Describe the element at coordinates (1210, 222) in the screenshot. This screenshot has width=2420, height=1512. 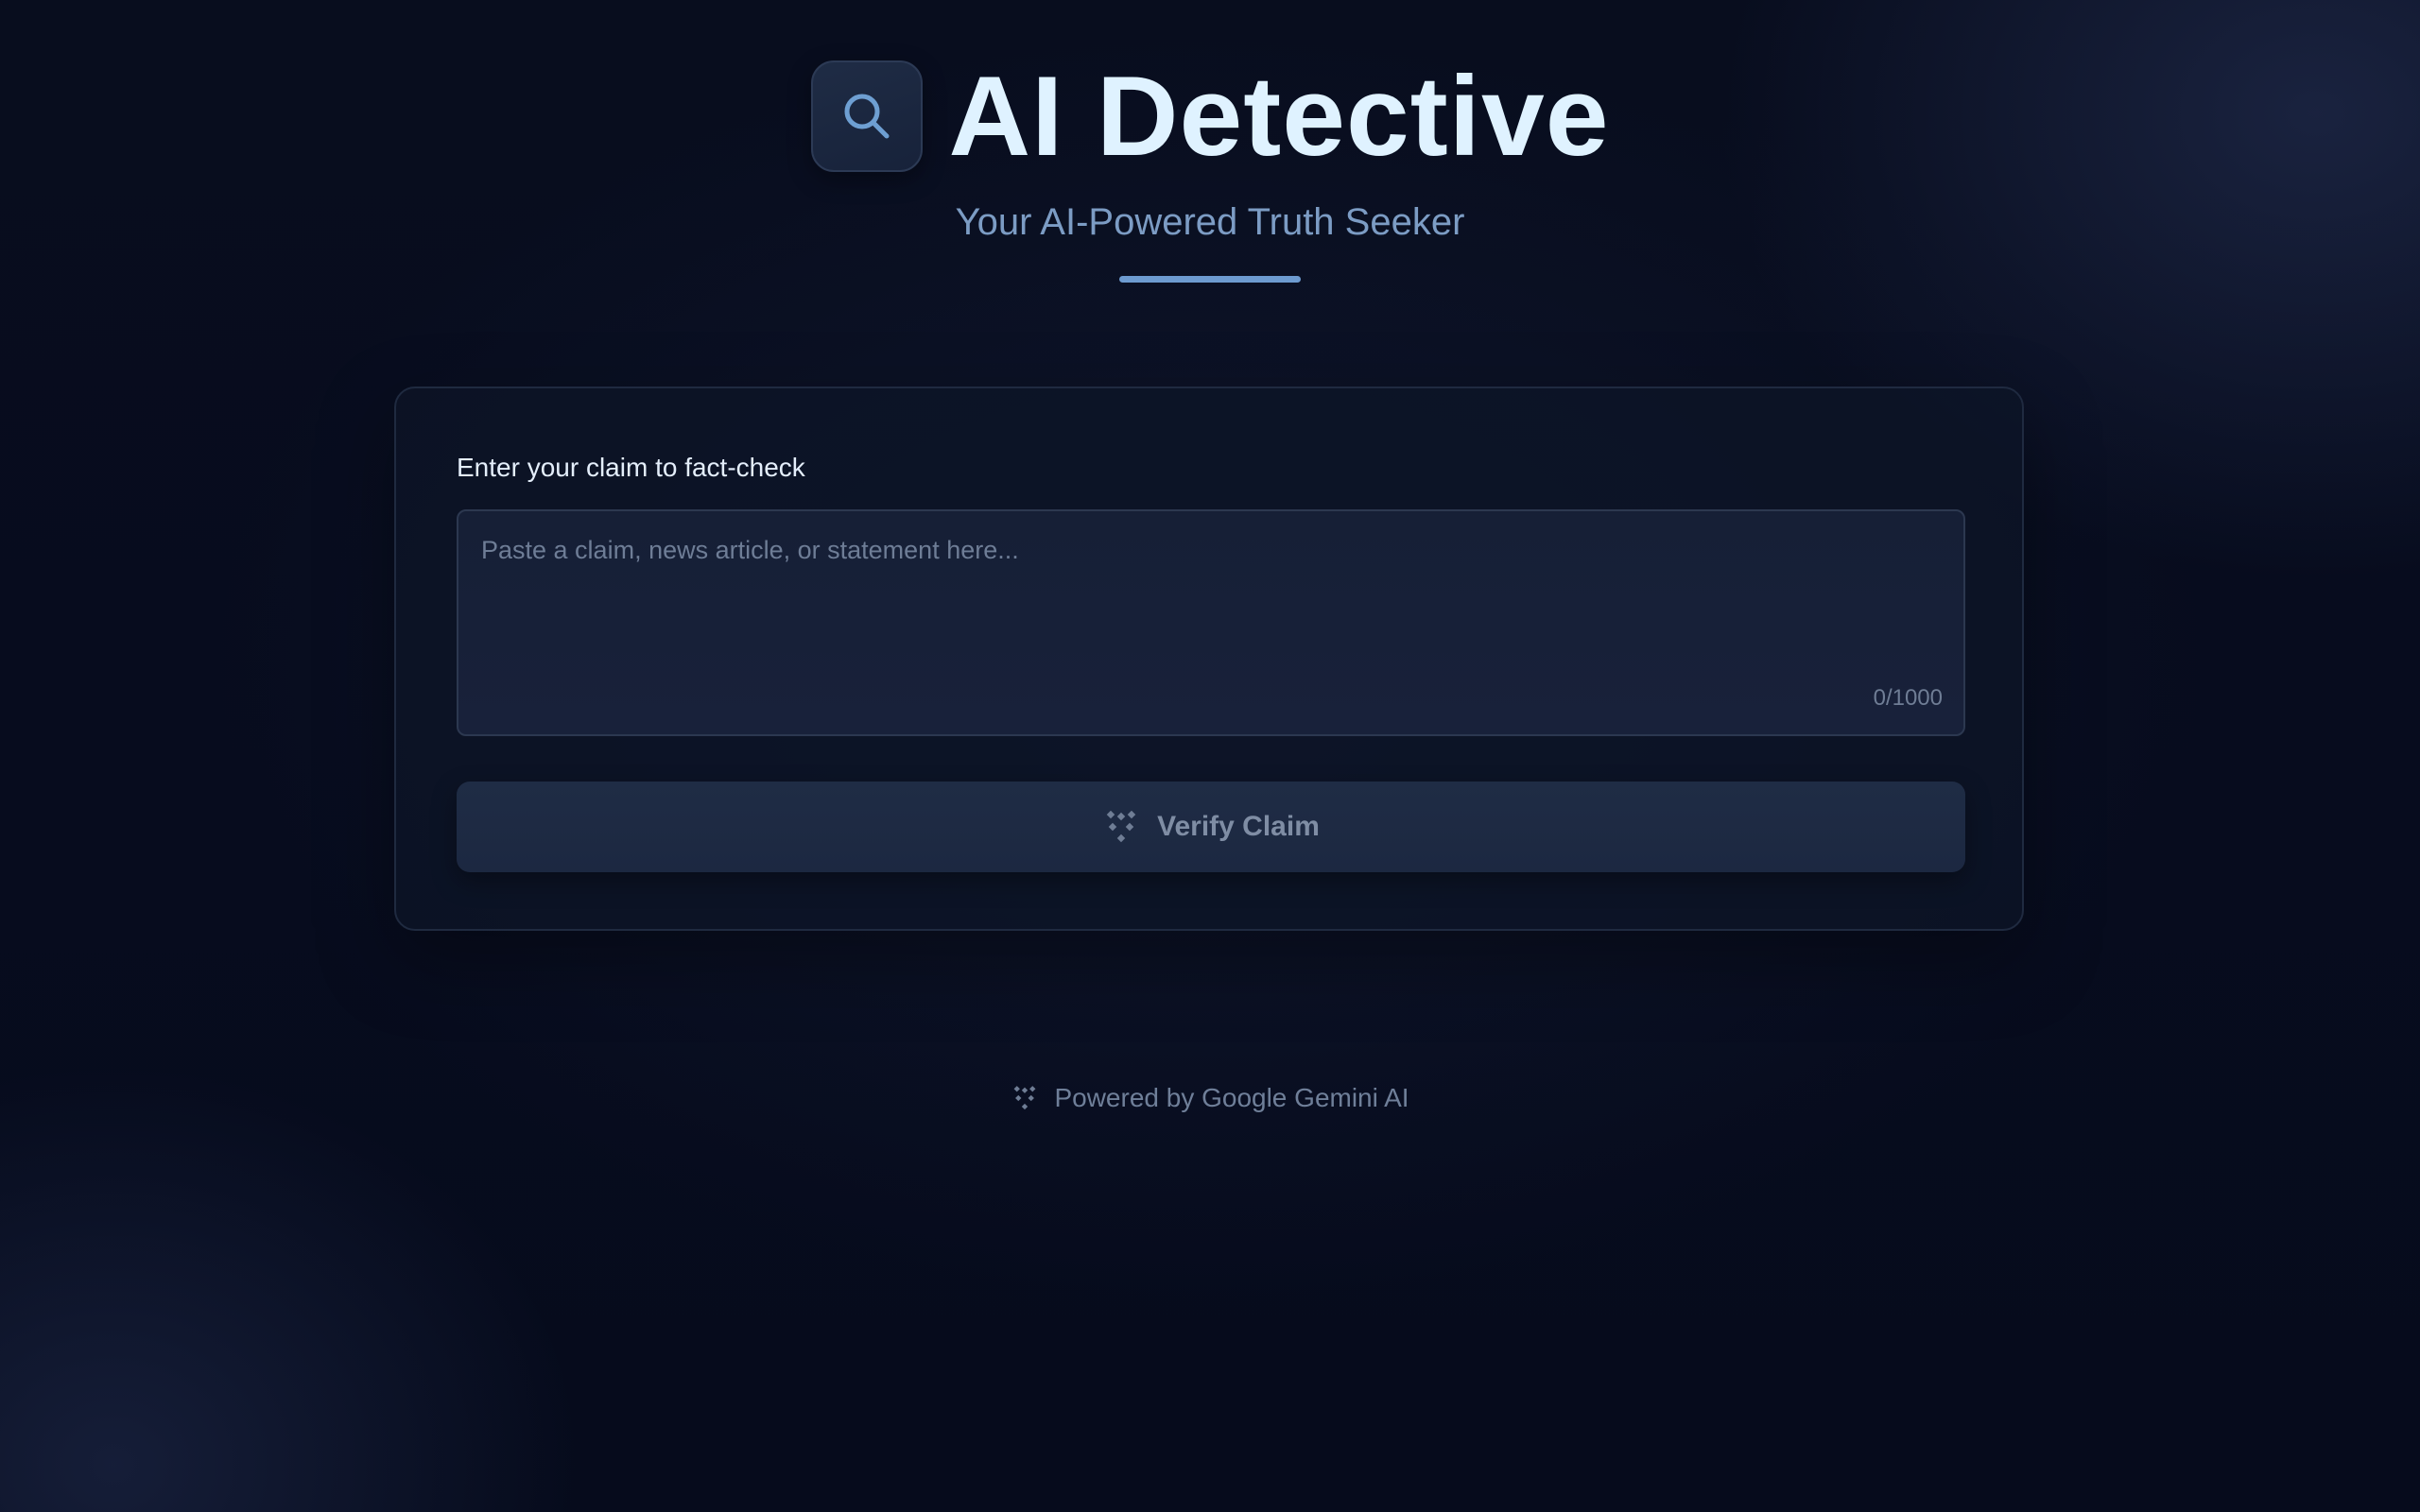
I see `app-subtitle: Your AI-Powered Truth Seeker` at that location.